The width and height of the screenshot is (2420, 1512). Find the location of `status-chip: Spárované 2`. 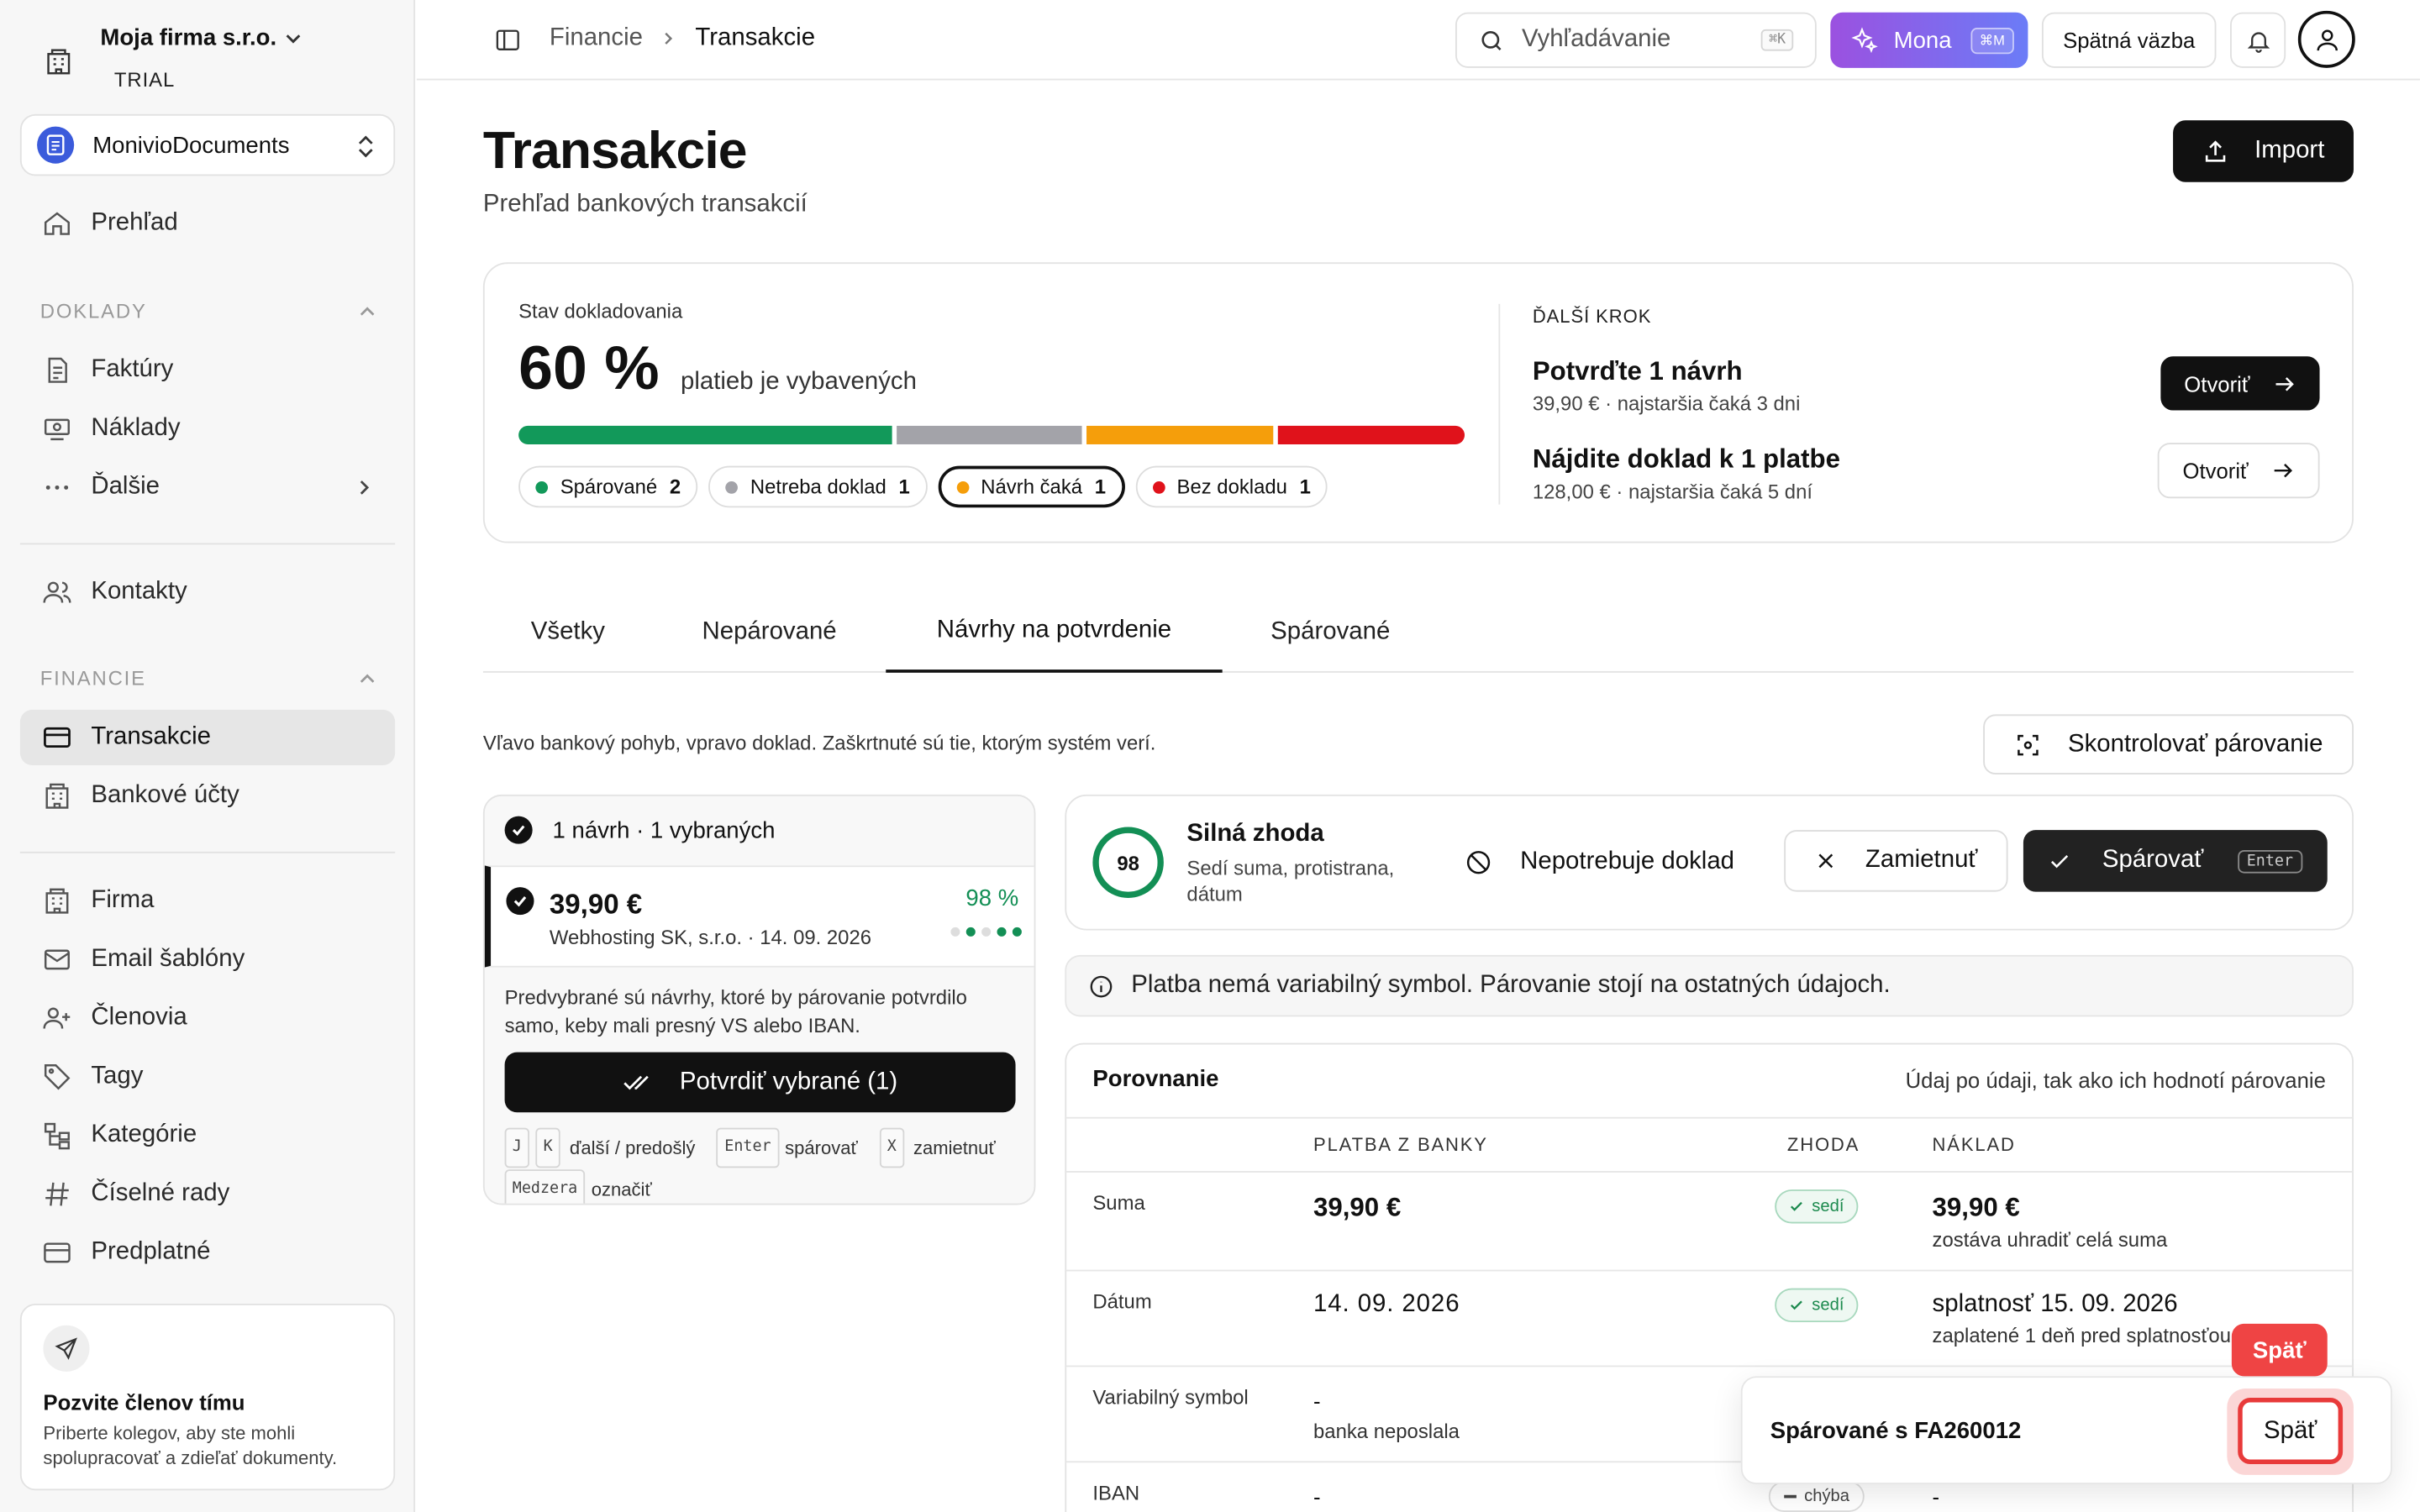

status-chip: Spárované 2 is located at coordinates (608, 486).